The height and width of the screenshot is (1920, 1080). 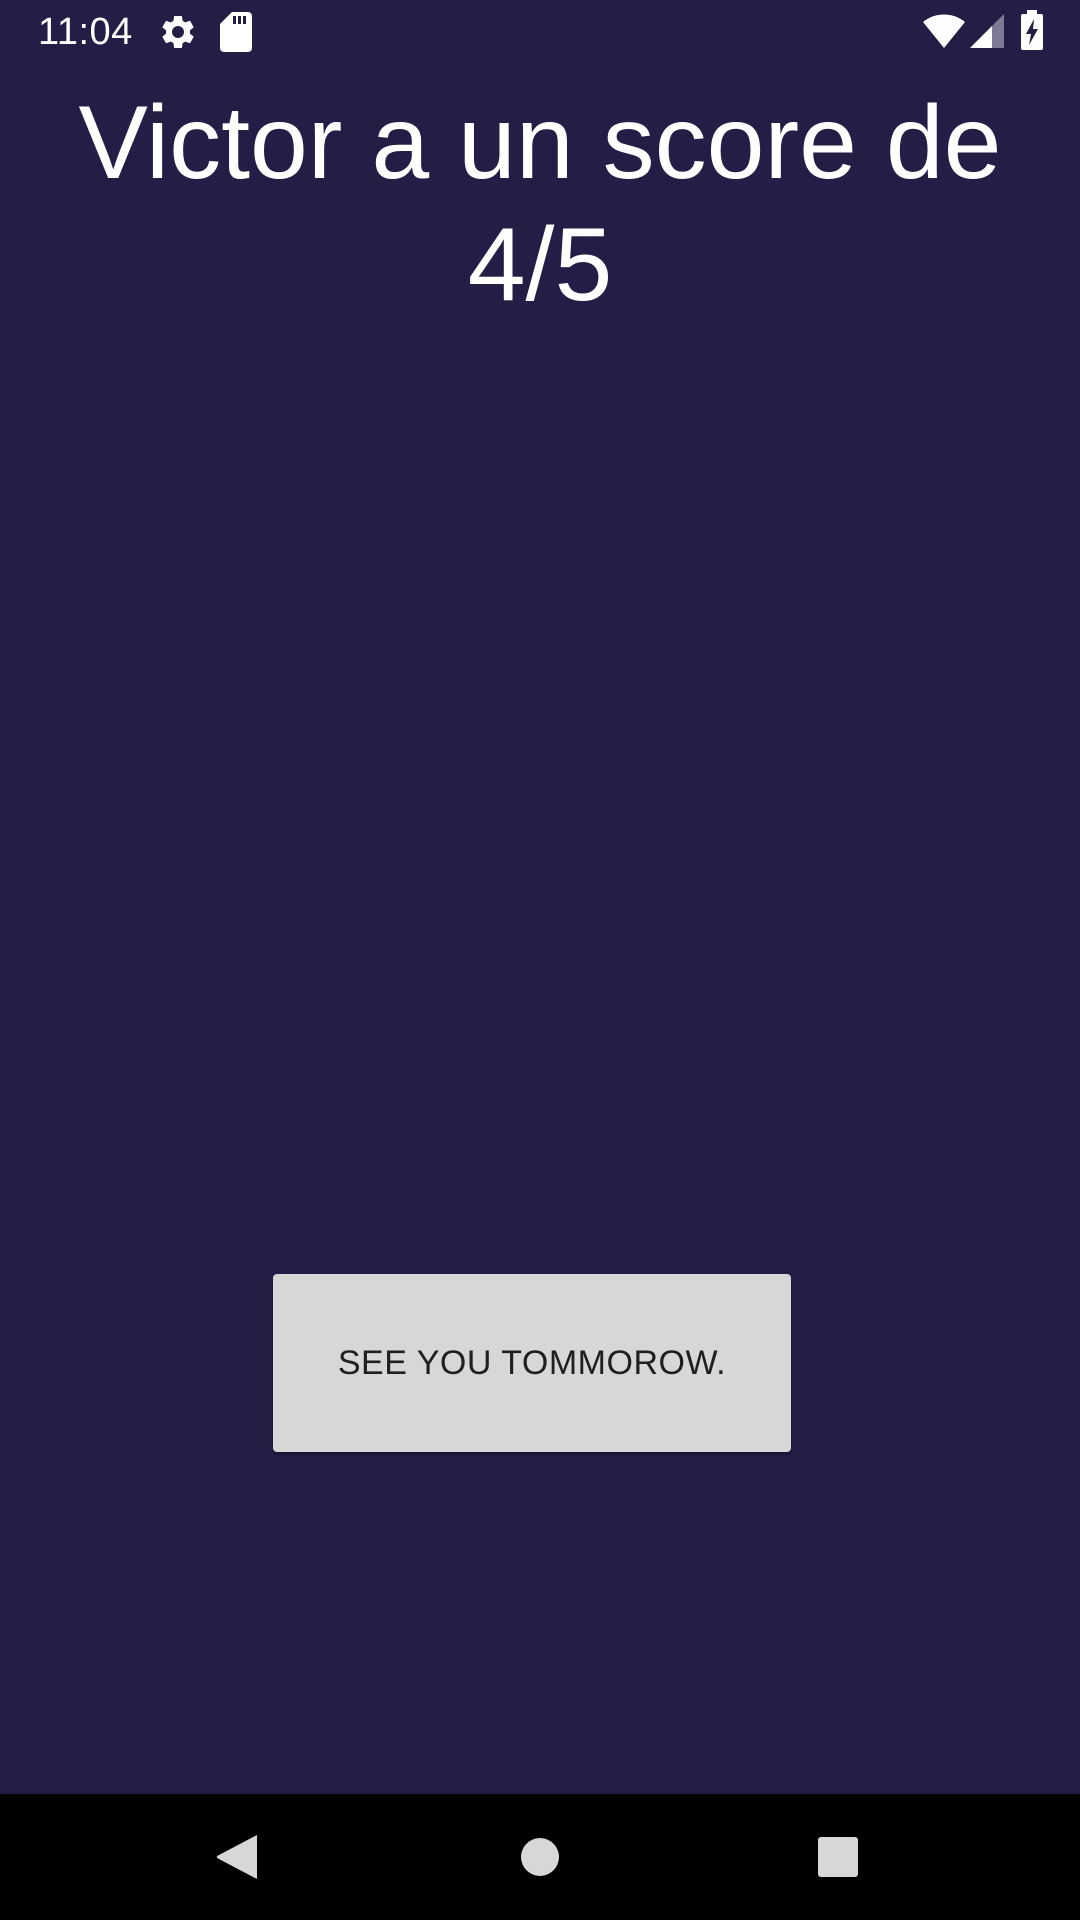 What do you see at coordinates (178, 34) in the screenshot?
I see `gear-icon` at bounding box center [178, 34].